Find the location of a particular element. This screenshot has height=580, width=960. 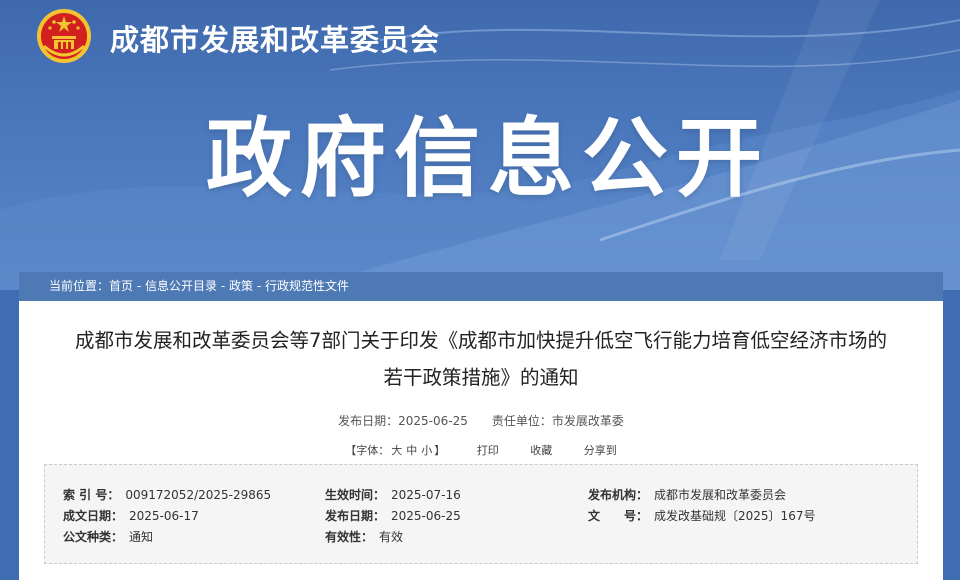

written-date: 成文日期： 2025-06-17 is located at coordinates (131, 516).